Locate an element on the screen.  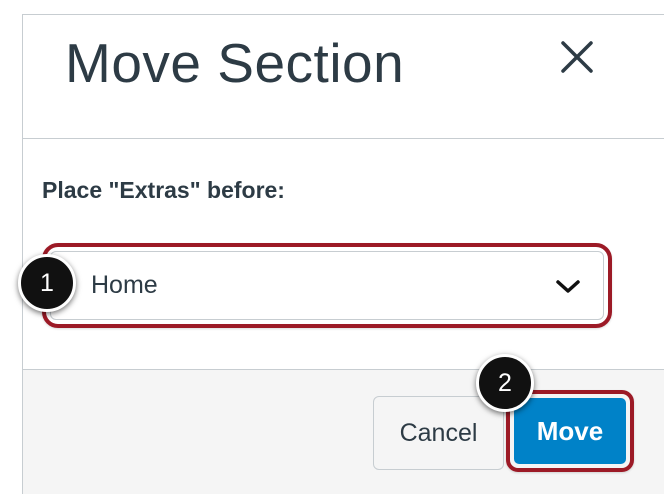
dialog-title: Move Section is located at coordinates (235, 63).